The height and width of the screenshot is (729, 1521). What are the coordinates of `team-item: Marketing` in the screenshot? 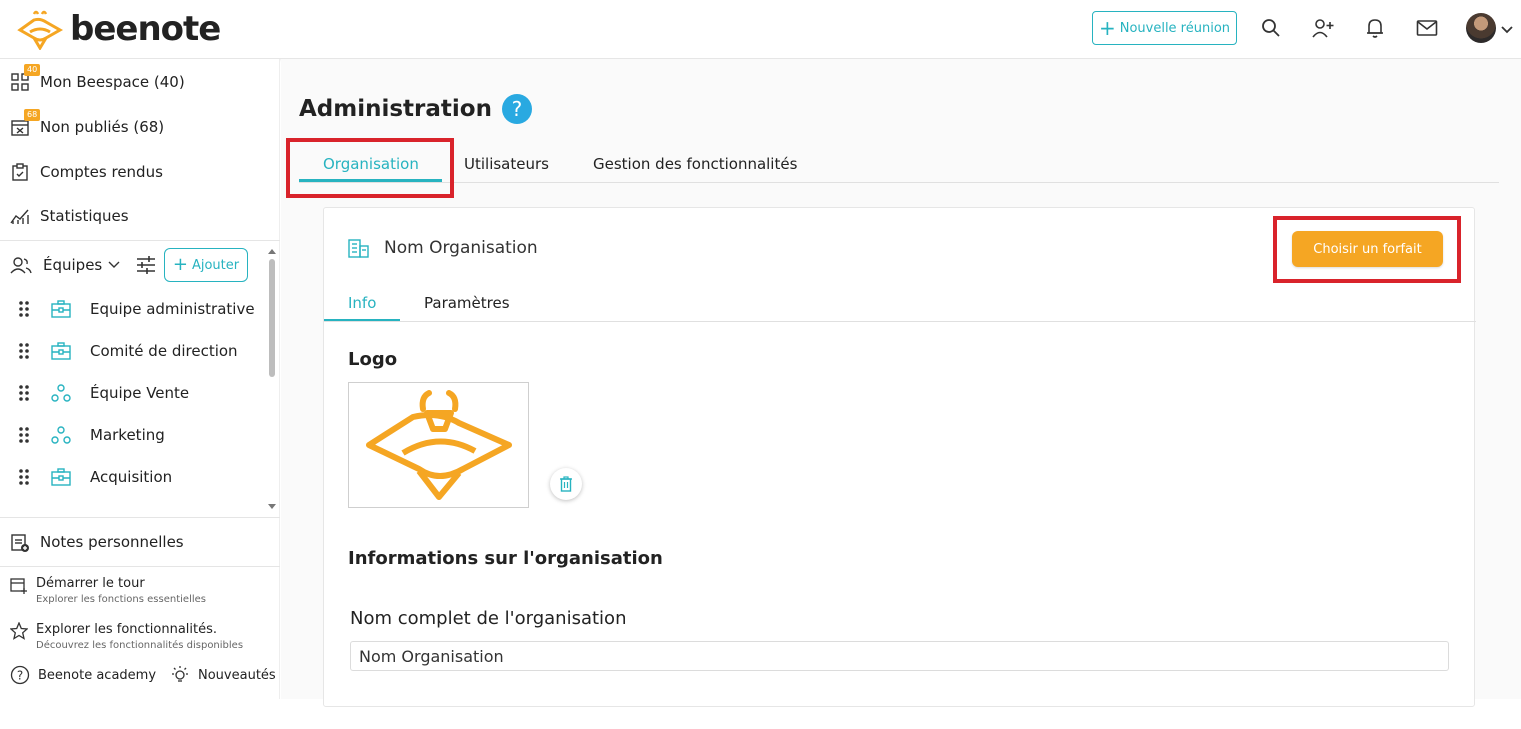 It's located at (139, 435).